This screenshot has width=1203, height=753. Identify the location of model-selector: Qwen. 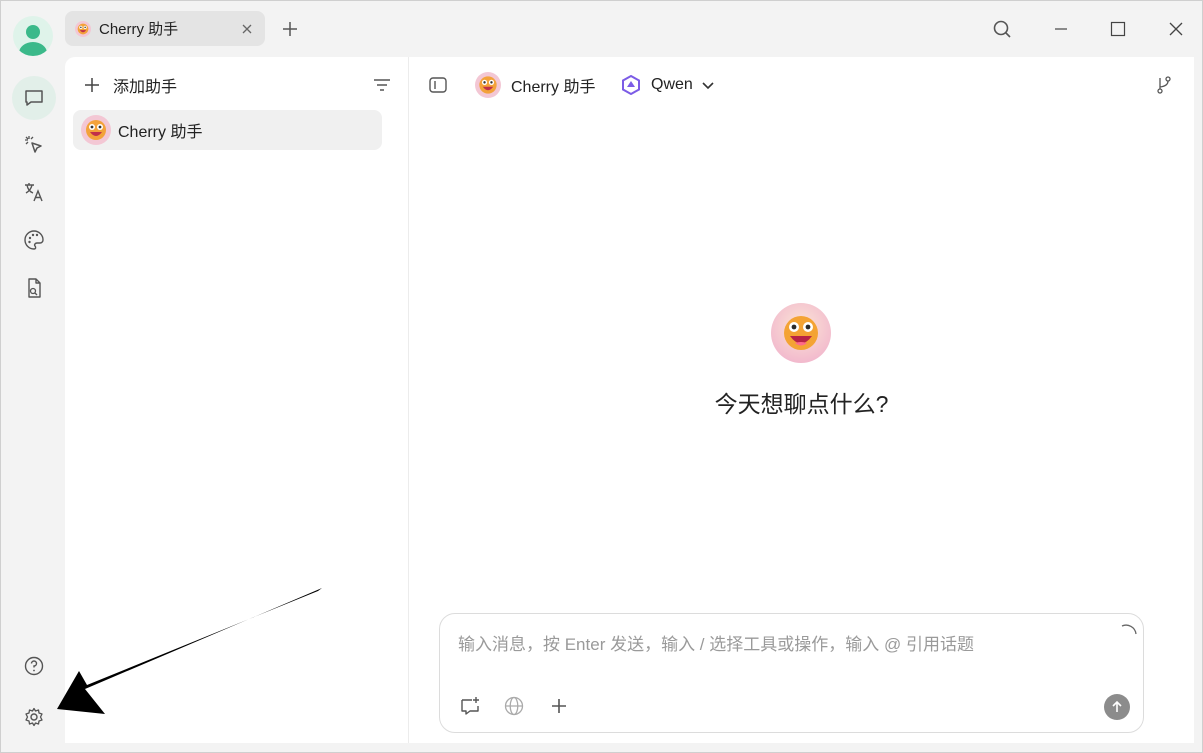
(668, 85).